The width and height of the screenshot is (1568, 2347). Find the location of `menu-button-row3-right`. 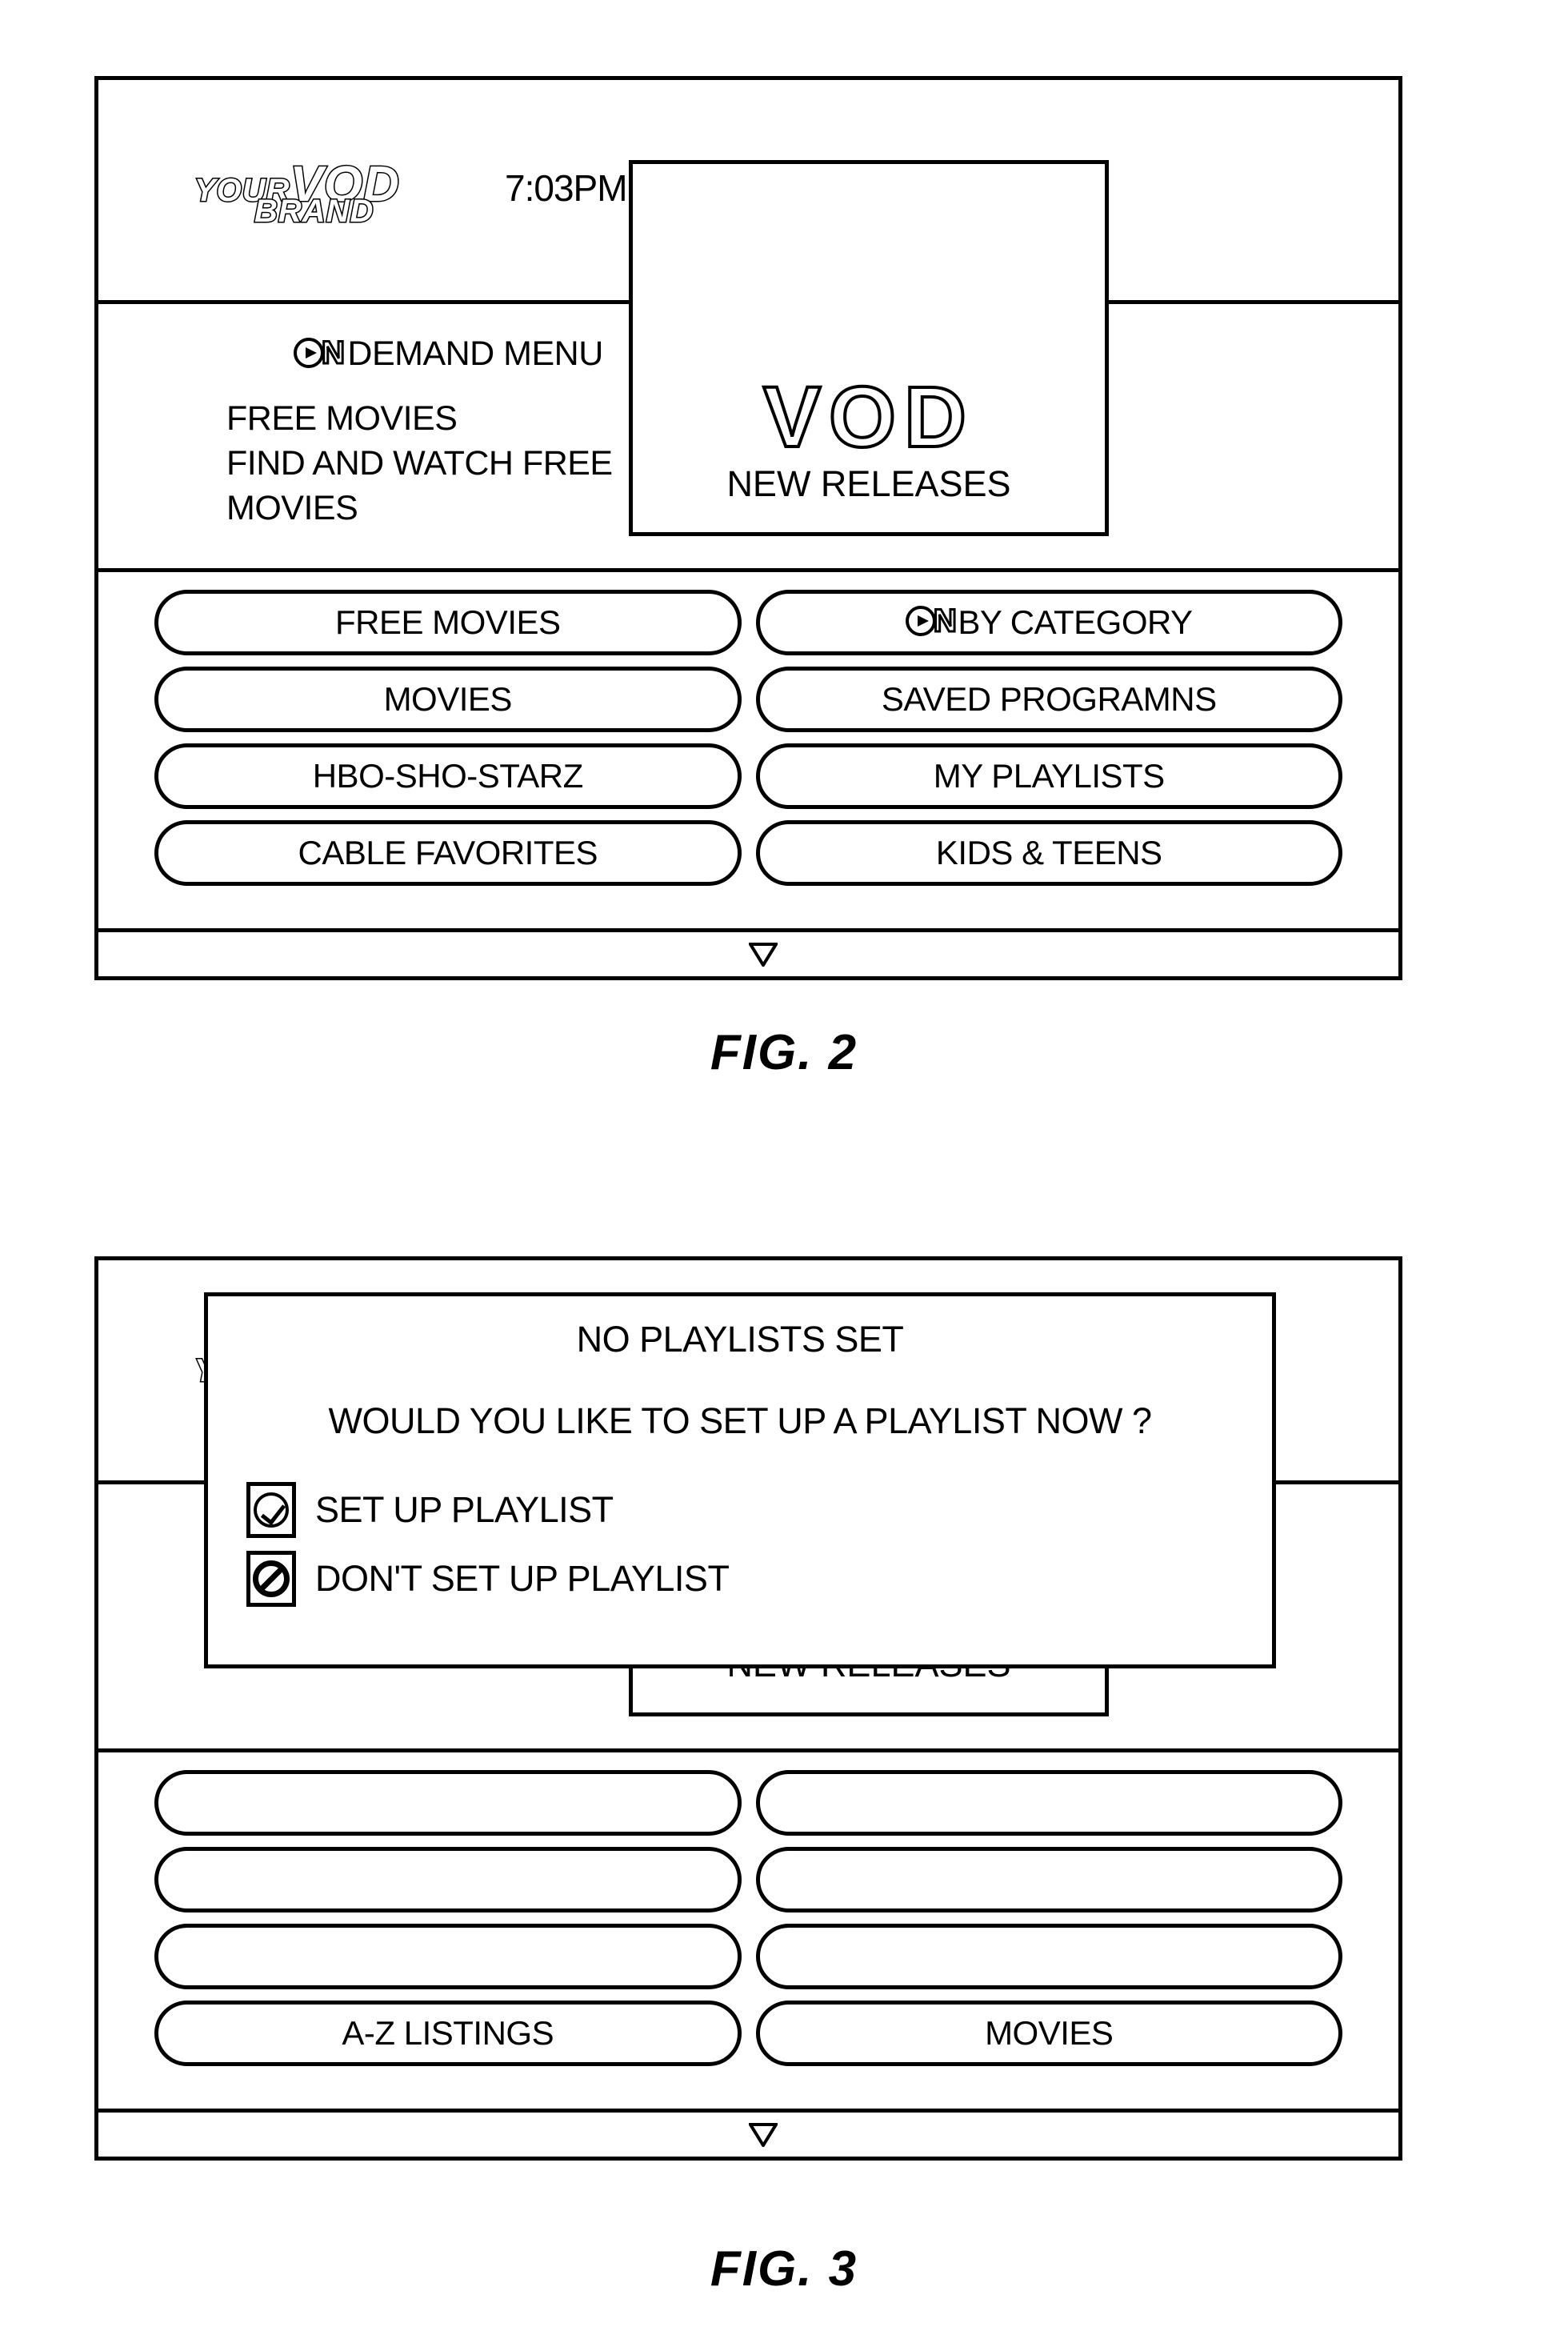

menu-button-row3-right is located at coordinates (1048, 1956).